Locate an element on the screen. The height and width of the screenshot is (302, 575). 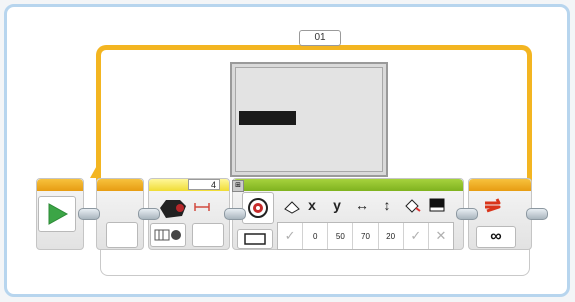
port-display-out is located at coordinates (467, 214).